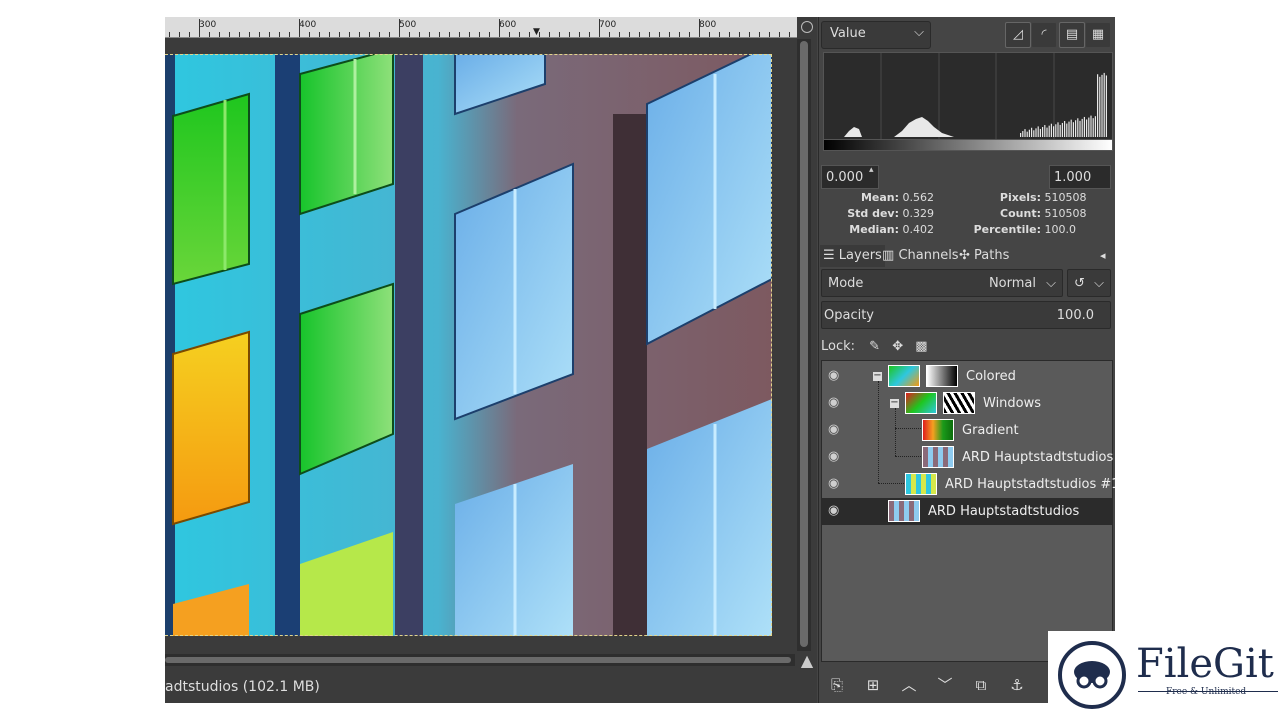  Describe the element at coordinates (708, 25) in the screenshot. I see `ruler-label: 800` at that location.